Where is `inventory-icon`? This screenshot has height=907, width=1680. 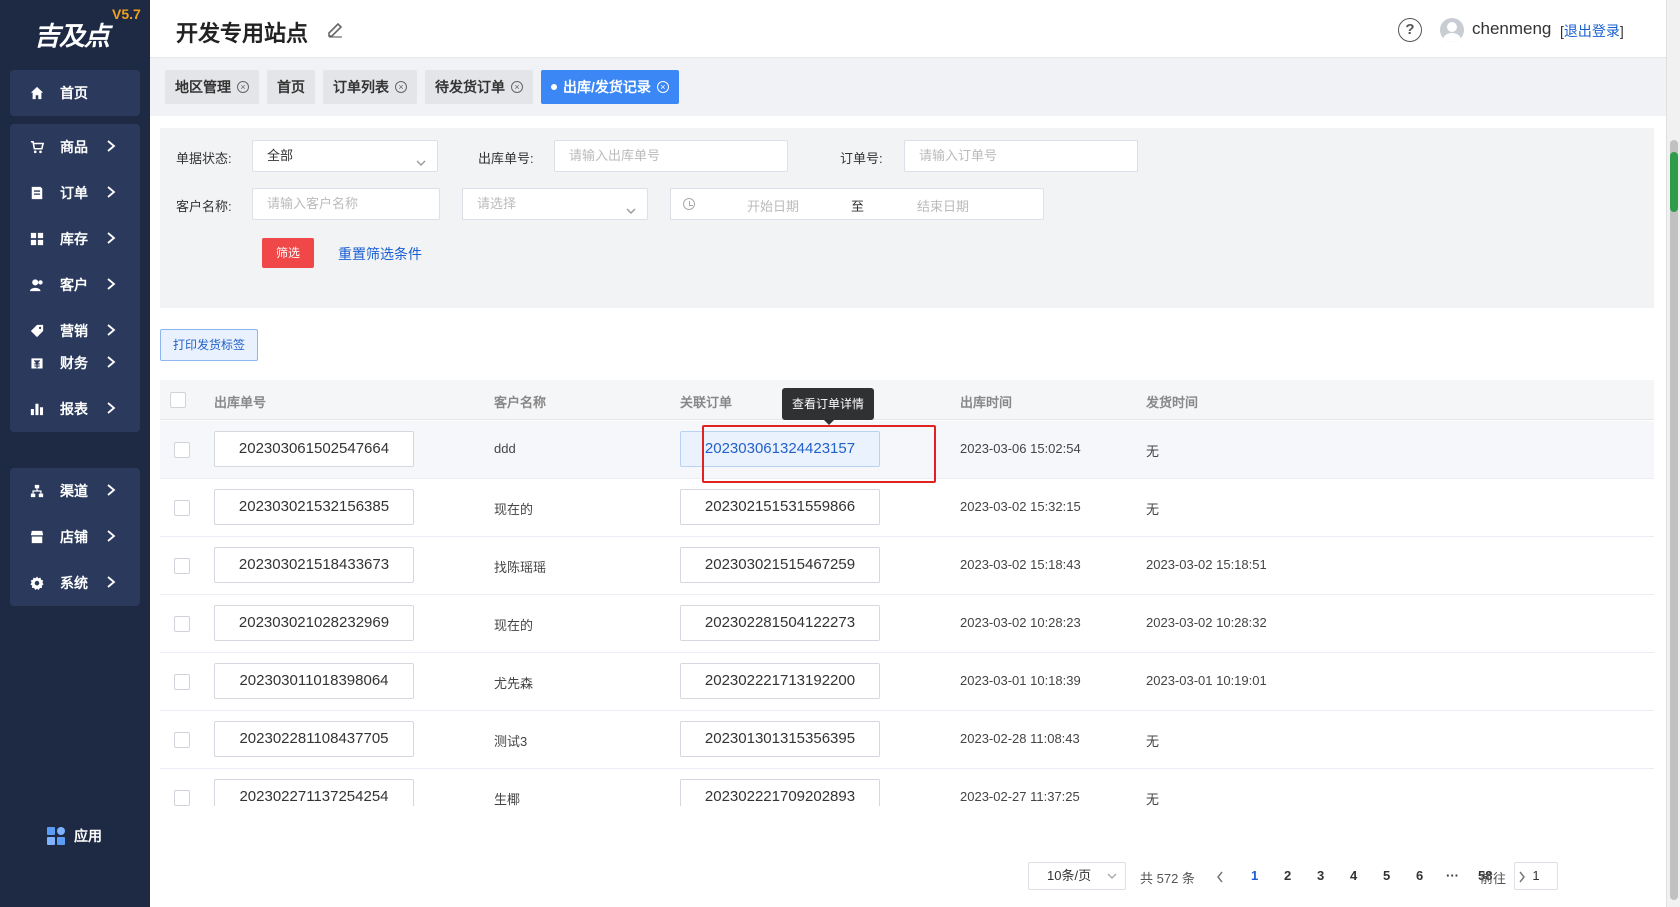 inventory-icon is located at coordinates (37, 239).